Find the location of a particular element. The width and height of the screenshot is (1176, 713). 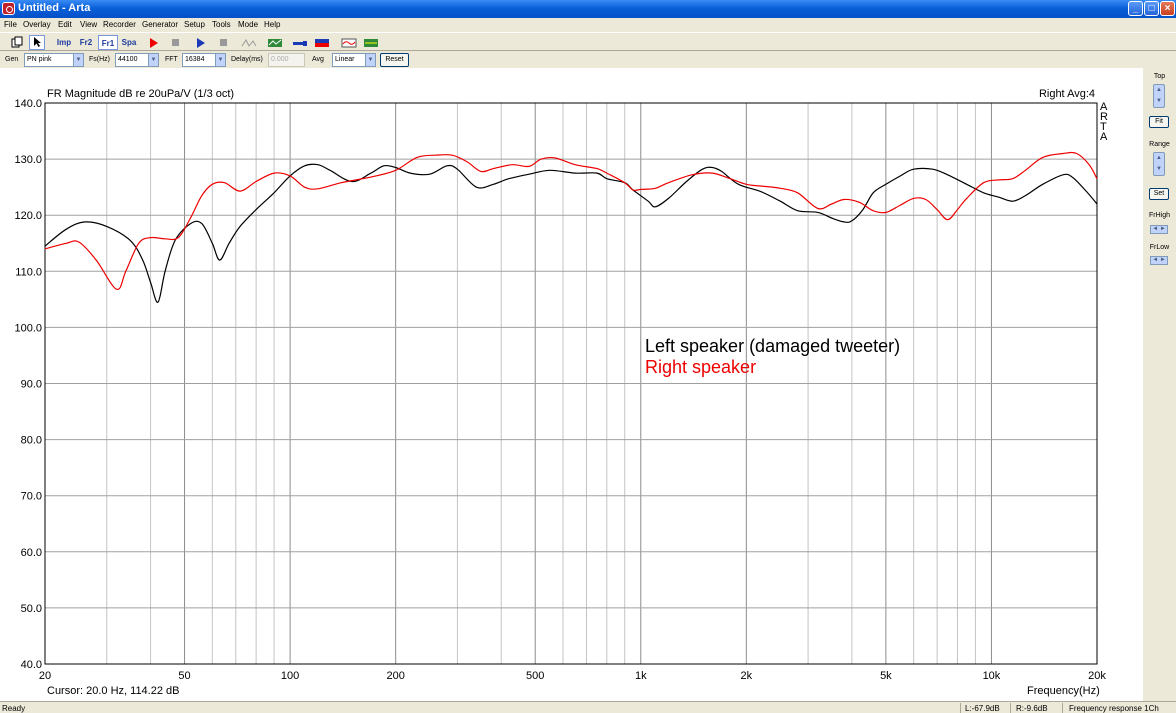

status-right-level: R:-9.6dB is located at coordinates (1032, 708).